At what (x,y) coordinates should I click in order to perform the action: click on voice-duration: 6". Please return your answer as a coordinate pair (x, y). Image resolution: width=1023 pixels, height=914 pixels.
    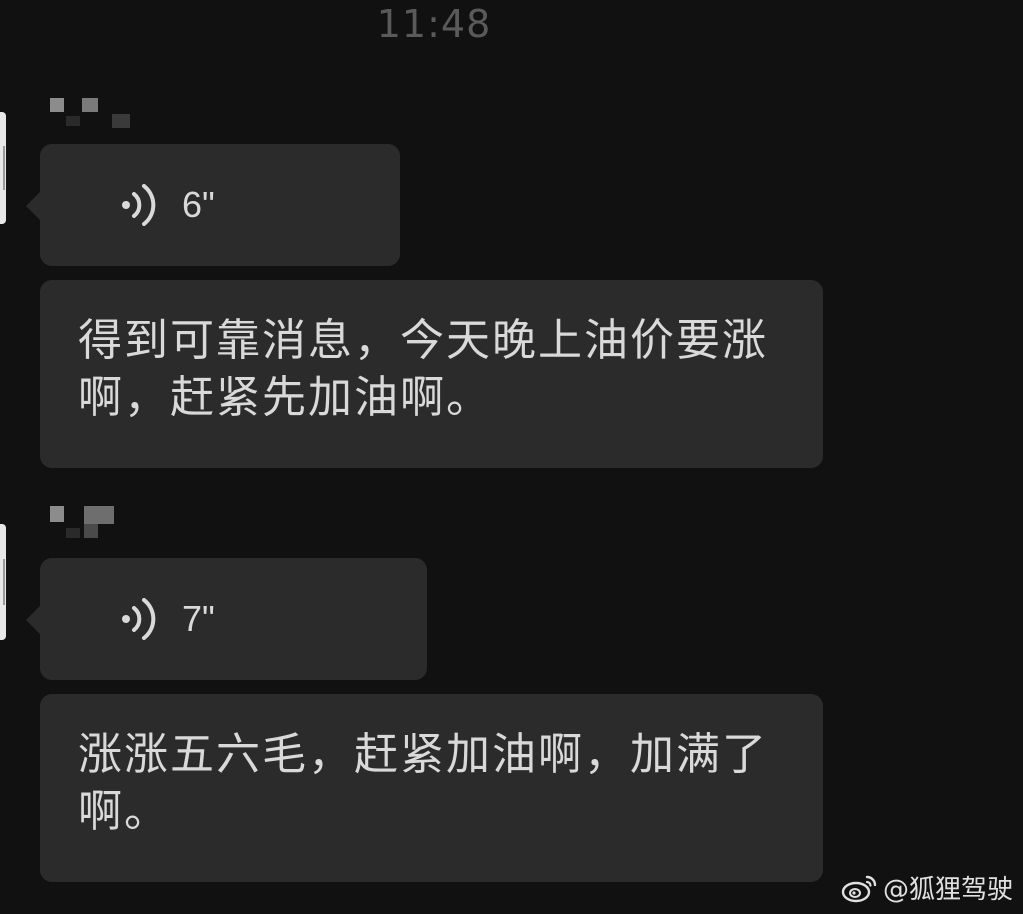
    Looking at the image, I should click on (198, 204).